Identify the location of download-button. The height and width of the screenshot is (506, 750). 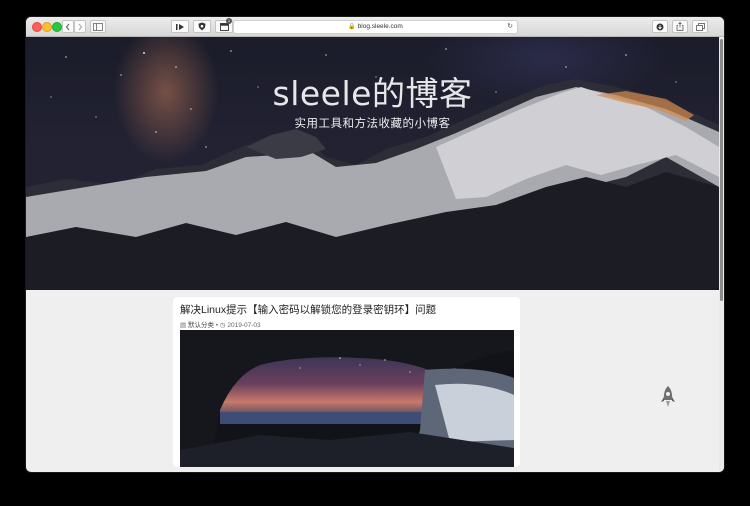
(660, 26).